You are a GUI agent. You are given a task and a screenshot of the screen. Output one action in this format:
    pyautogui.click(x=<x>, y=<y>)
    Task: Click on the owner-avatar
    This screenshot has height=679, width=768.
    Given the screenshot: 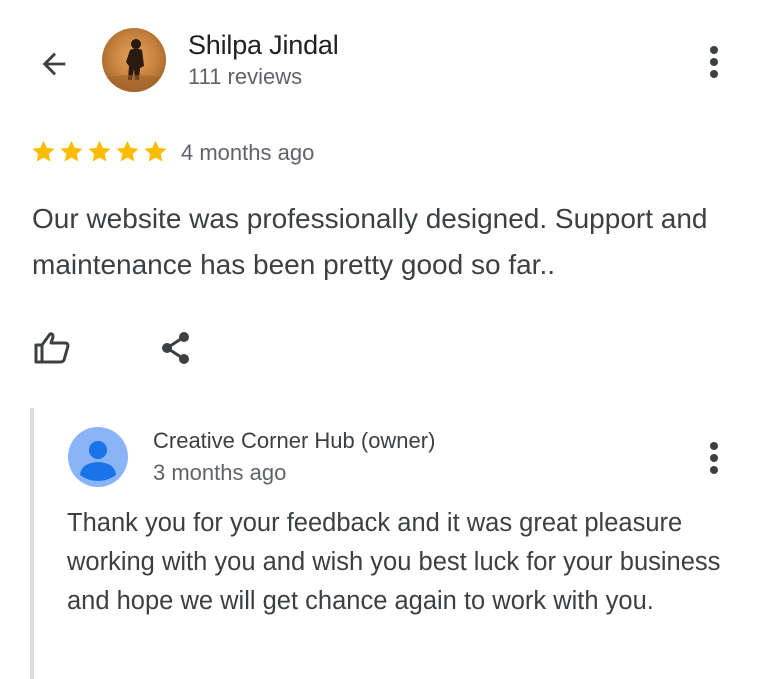 What is the action you would take?
    pyautogui.click(x=98, y=457)
    